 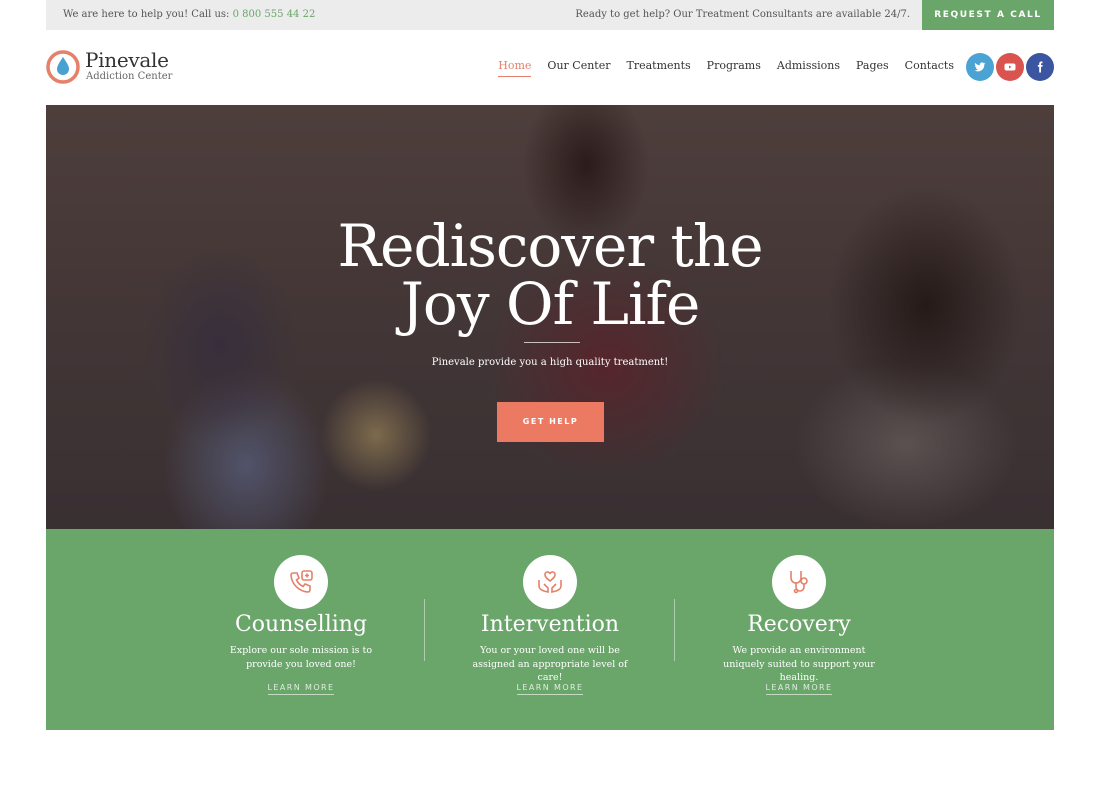 I want to click on nav-contacts: Contacts, so click(x=929, y=66).